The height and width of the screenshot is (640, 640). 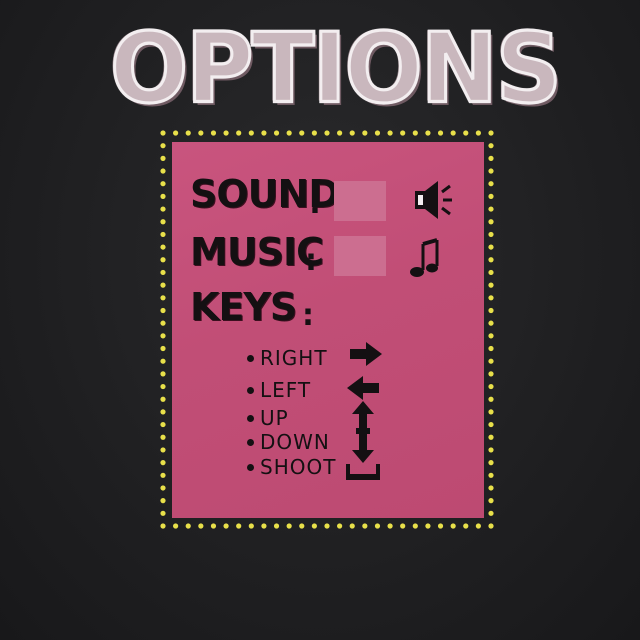 What do you see at coordinates (315, 203) in the screenshot?
I see `sound-colon: :` at bounding box center [315, 203].